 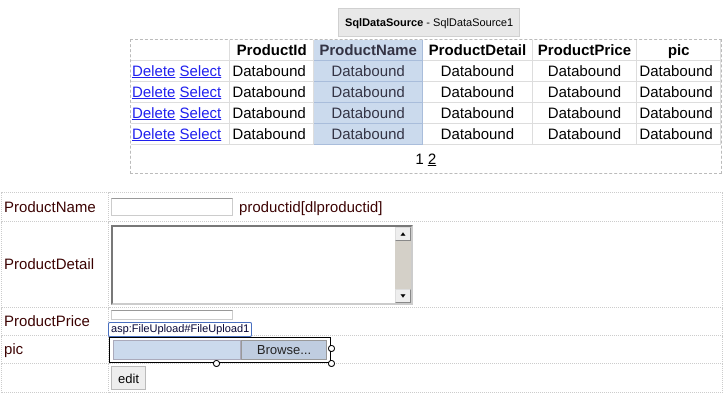 What do you see at coordinates (47, 321) in the screenshot?
I see `field-label: ProductPrice` at bounding box center [47, 321].